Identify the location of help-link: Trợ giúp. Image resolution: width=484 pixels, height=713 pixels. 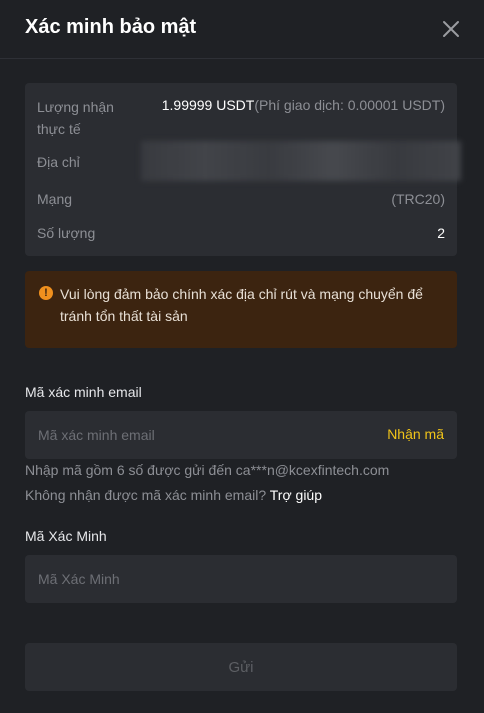
(296, 495).